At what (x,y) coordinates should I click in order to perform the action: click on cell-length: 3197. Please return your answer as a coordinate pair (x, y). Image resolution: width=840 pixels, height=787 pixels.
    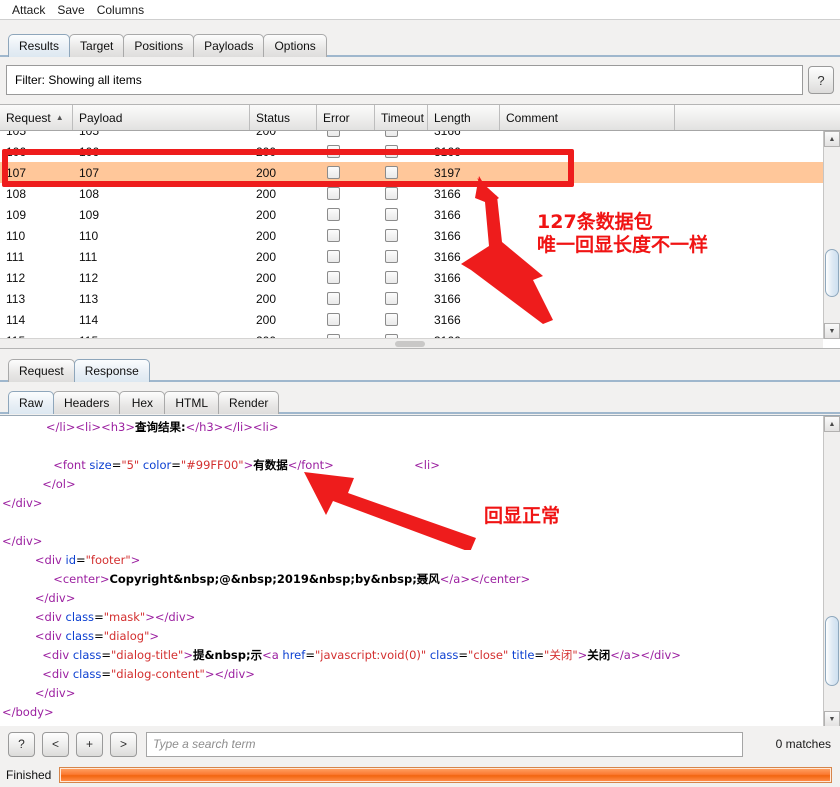
    Looking at the image, I should click on (447, 172).